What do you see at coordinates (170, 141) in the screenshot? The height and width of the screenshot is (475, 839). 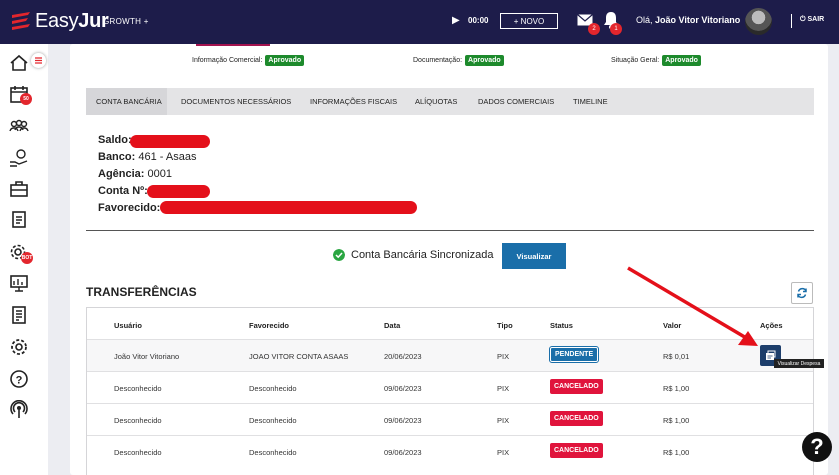 I see `redaction-saldo` at bounding box center [170, 141].